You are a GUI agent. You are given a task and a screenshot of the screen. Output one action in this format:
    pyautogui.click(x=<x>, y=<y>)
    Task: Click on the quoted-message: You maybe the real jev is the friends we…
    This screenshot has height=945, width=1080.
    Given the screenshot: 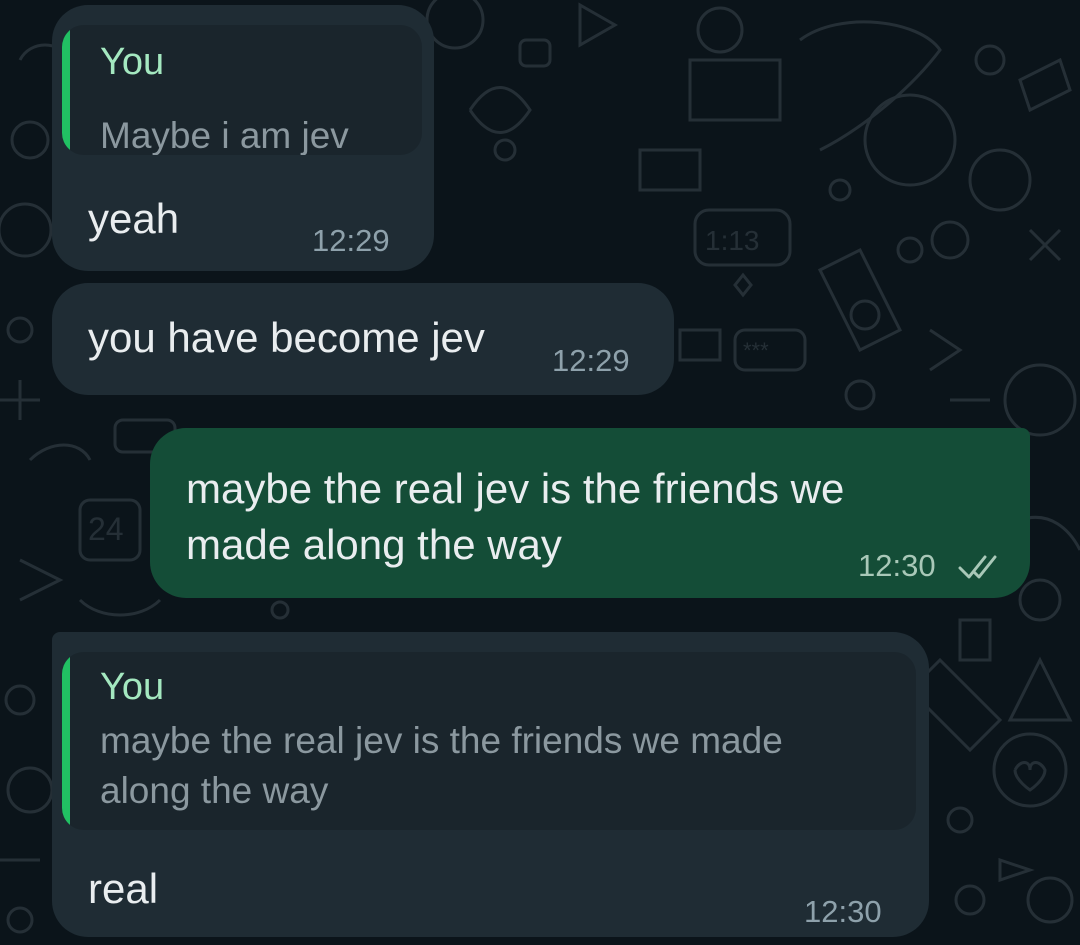 What is the action you would take?
    pyautogui.click(x=489, y=741)
    